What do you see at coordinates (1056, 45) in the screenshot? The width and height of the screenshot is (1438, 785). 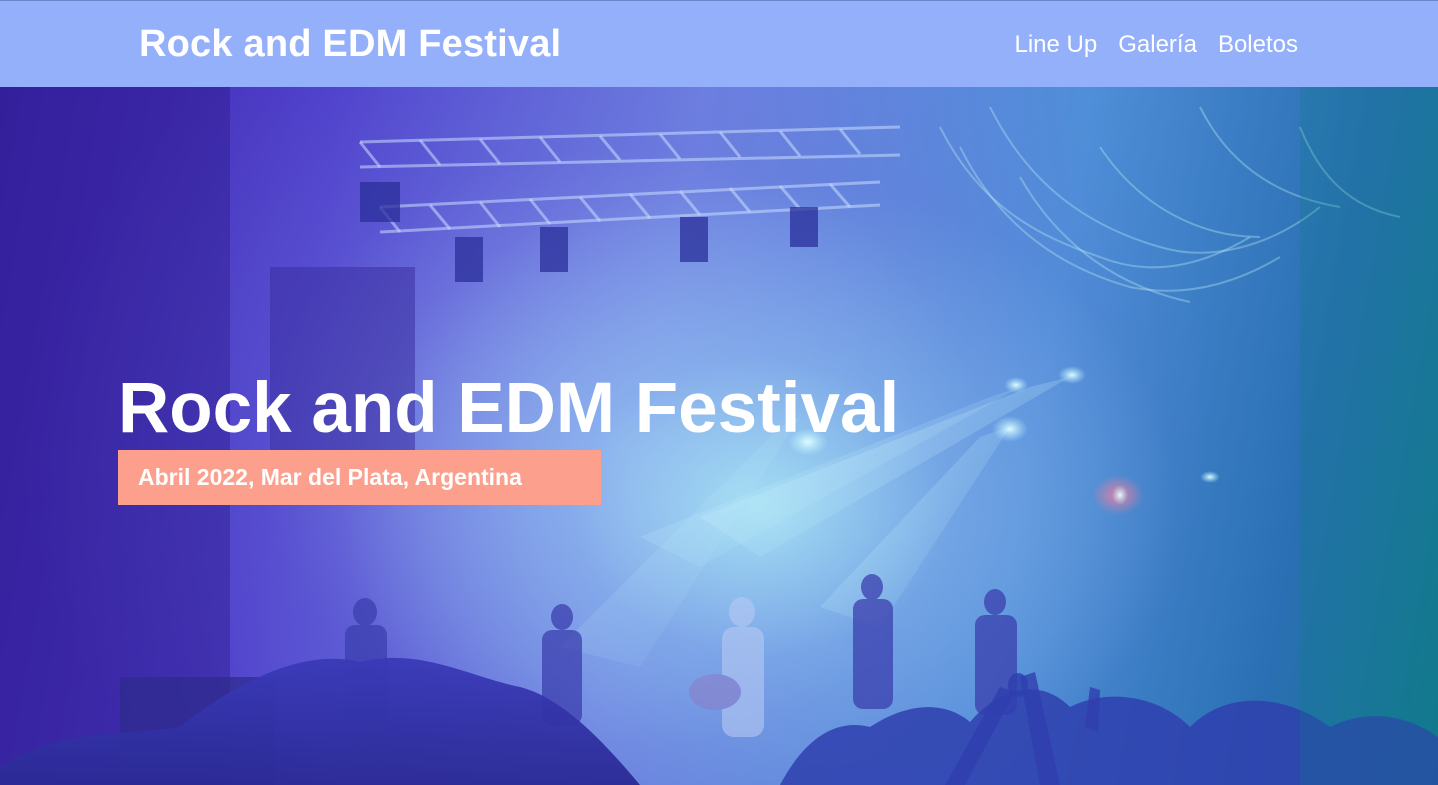 I see `nav-link-line-up: Line Up` at bounding box center [1056, 45].